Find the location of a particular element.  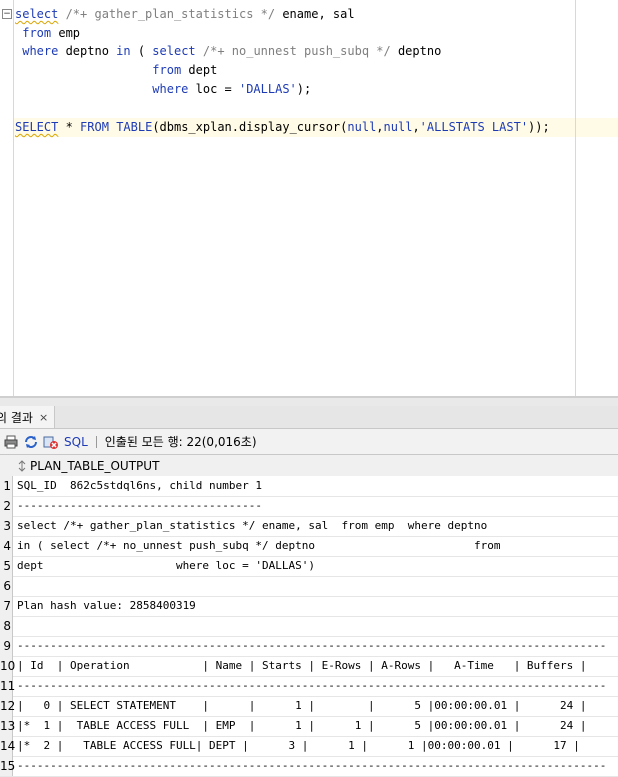

row-number: 9 is located at coordinates (6, 646).